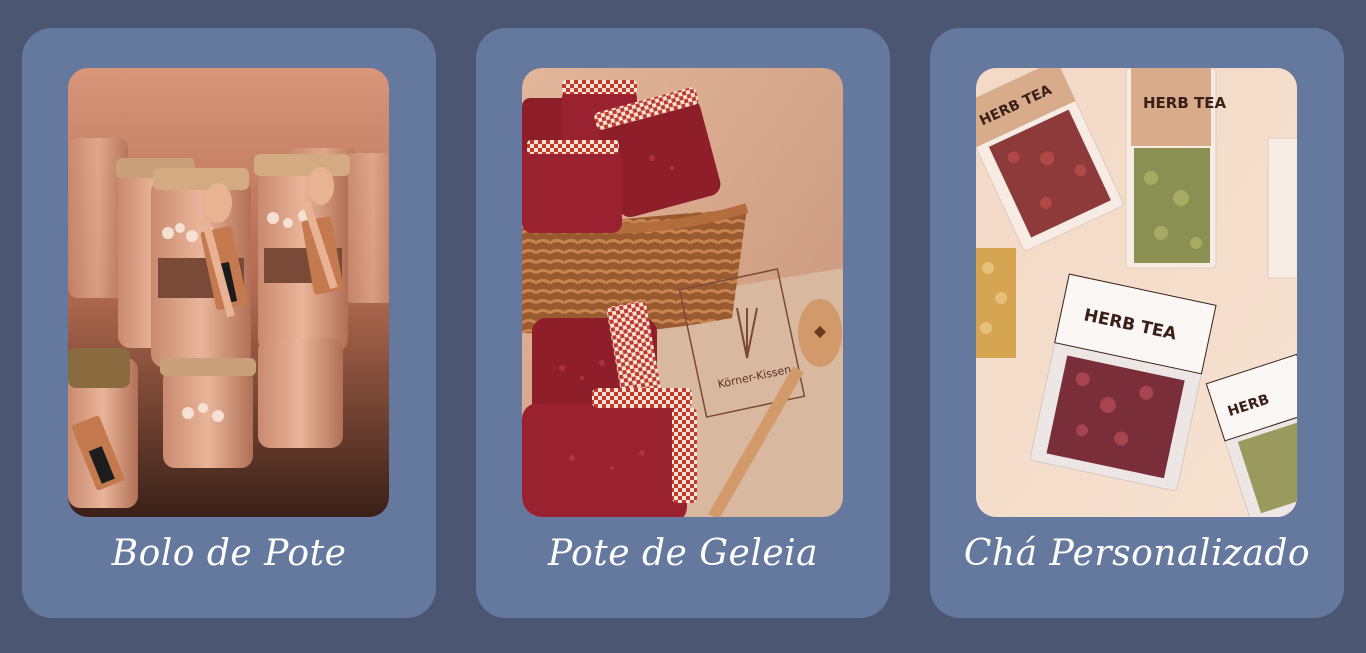 The image size is (1366, 653). Describe the element at coordinates (1137, 553) in the screenshot. I see `card-title: Chá Personalizado` at that location.